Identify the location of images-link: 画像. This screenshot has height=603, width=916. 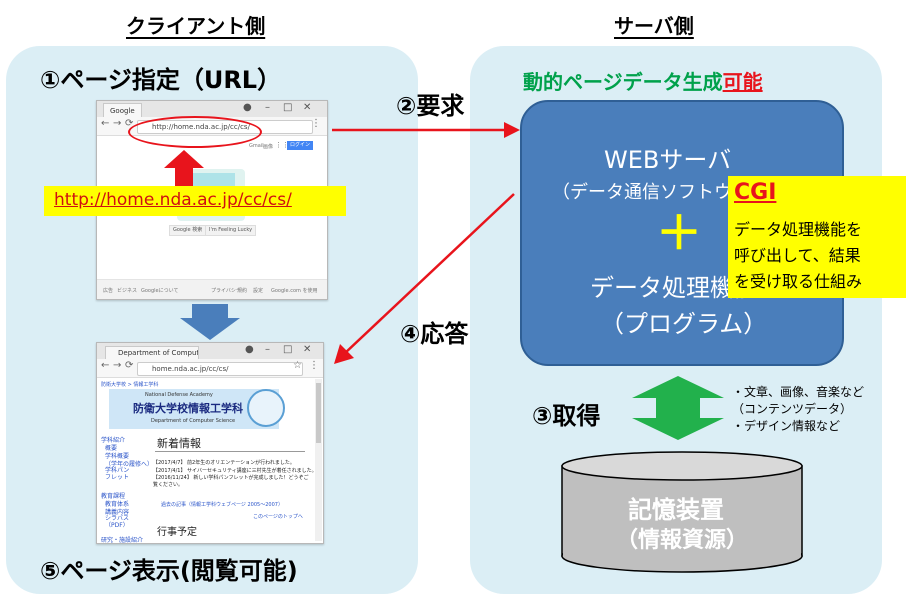
(268, 146).